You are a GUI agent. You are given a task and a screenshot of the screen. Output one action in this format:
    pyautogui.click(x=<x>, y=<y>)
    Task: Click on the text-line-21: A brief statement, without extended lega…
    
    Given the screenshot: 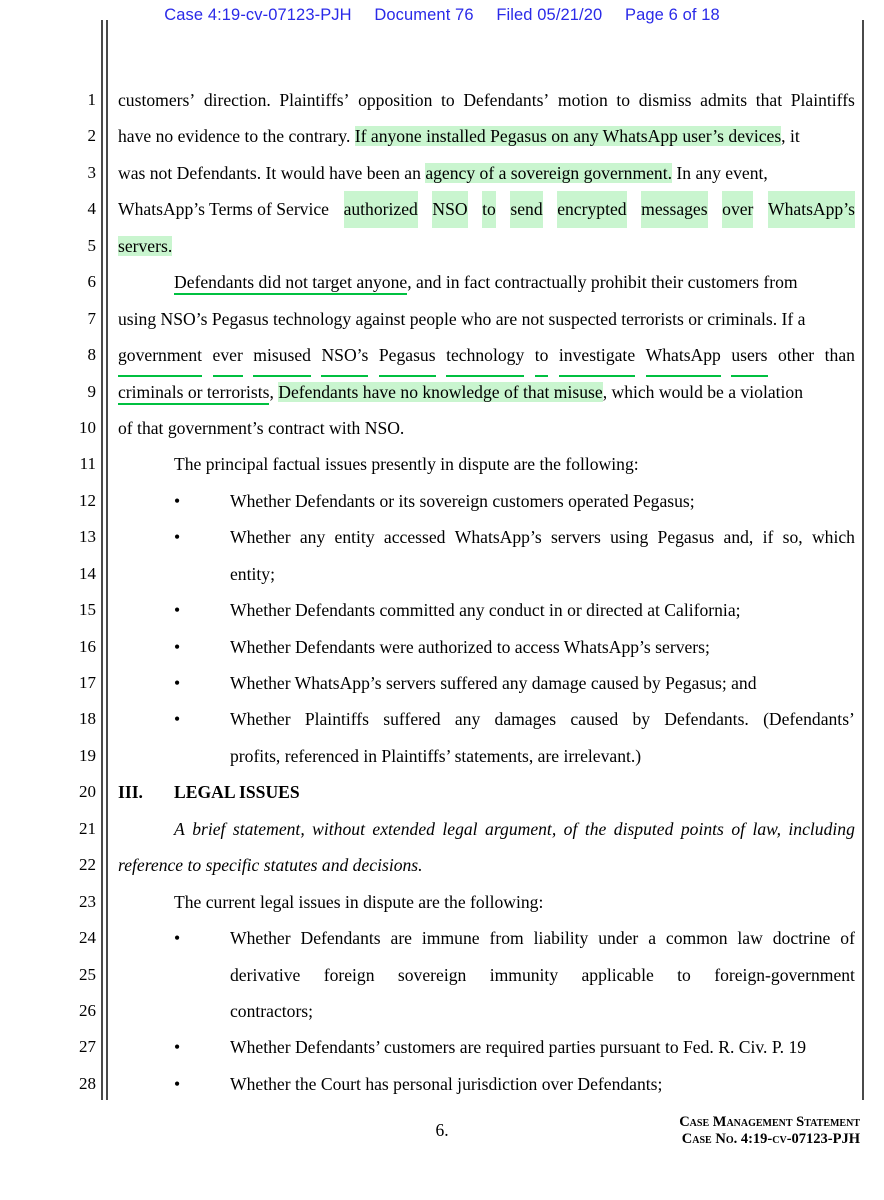 What is the action you would take?
    pyautogui.click(x=486, y=829)
    